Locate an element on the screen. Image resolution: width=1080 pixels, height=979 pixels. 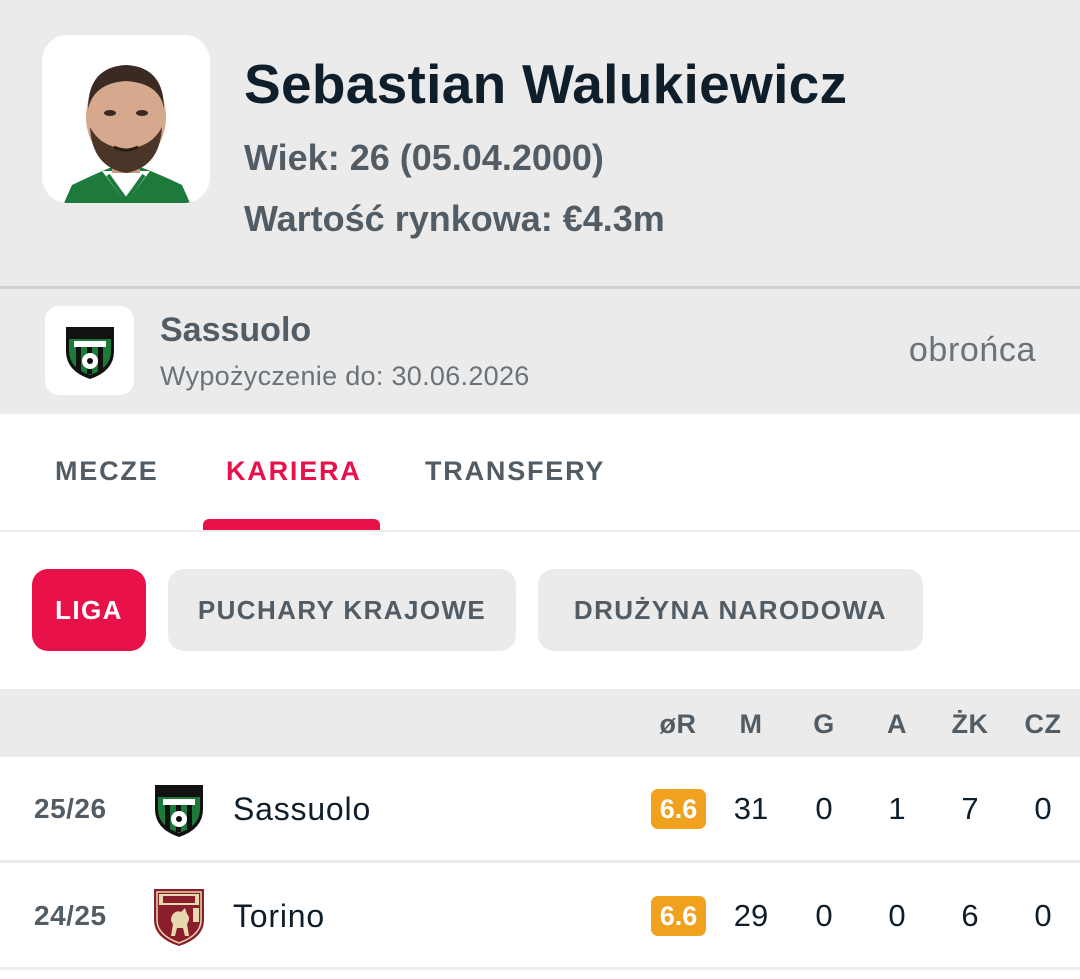
filter-puchary-krajowe: PUCHARY KRAJOWE is located at coordinates (342, 610).